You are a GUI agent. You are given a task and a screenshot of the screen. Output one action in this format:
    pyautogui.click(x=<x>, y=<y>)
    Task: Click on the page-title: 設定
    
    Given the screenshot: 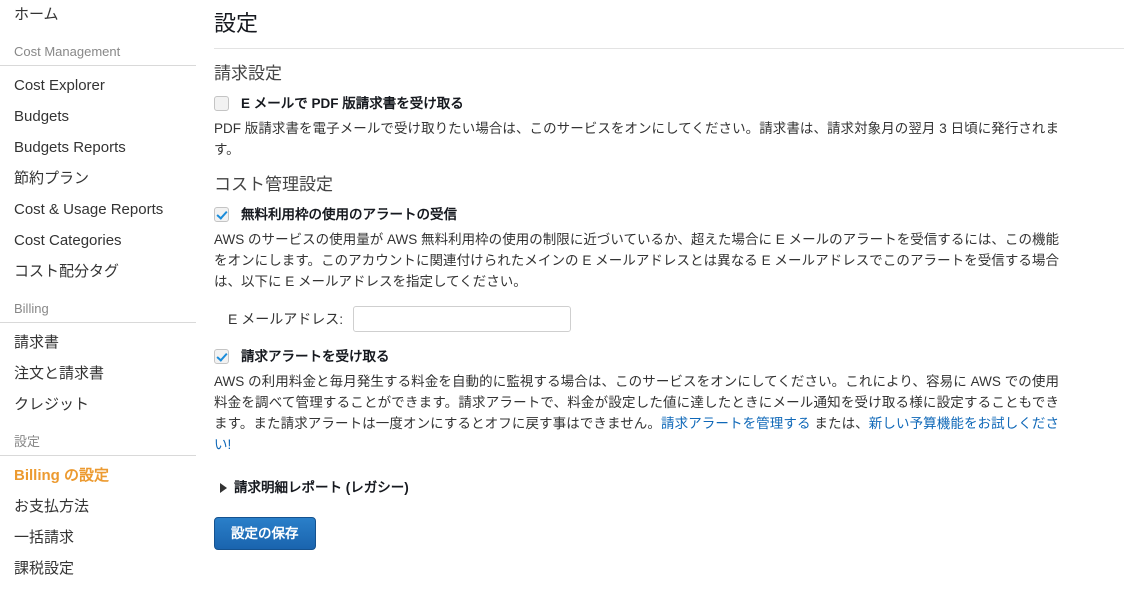 What is the action you would take?
    pyautogui.click(x=669, y=29)
    